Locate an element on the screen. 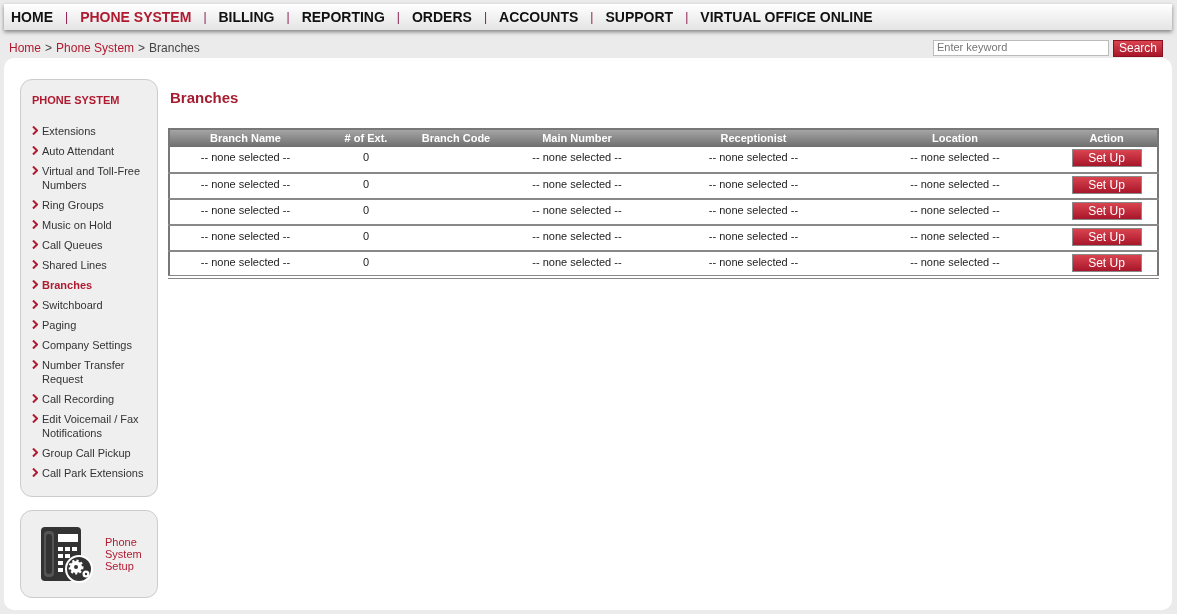 Image resolution: width=1177 pixels, height=614 pixels. sidebar-item: Call Recording is located at coordinates (94, 398).